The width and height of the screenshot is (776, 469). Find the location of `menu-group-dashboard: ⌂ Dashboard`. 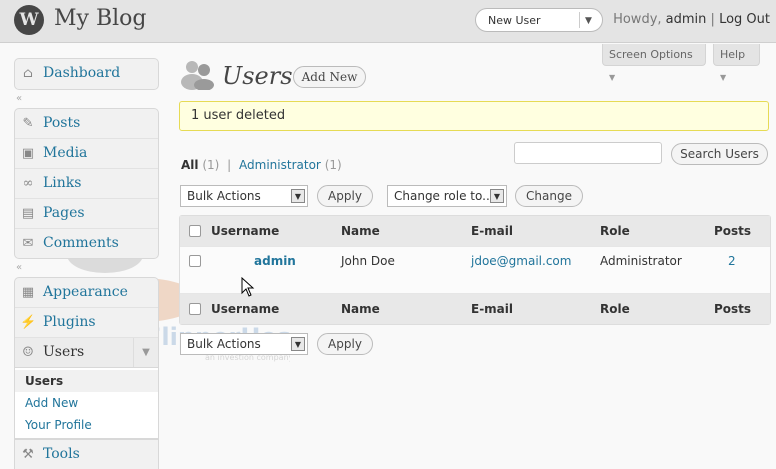

menu-group-dashboard: ⌂ Dashboard is located at coordinates (86, 74).